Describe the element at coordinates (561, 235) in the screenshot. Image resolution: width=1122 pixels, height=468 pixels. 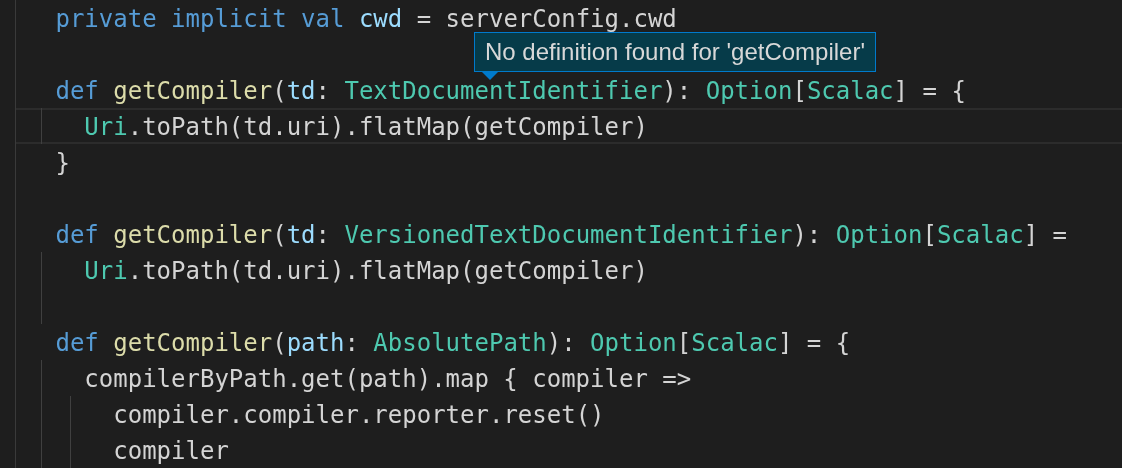
I see `code-line: def getCompiler(td: VersionedTextDocumentIdentifier): Option[Scalac] =` at that location.